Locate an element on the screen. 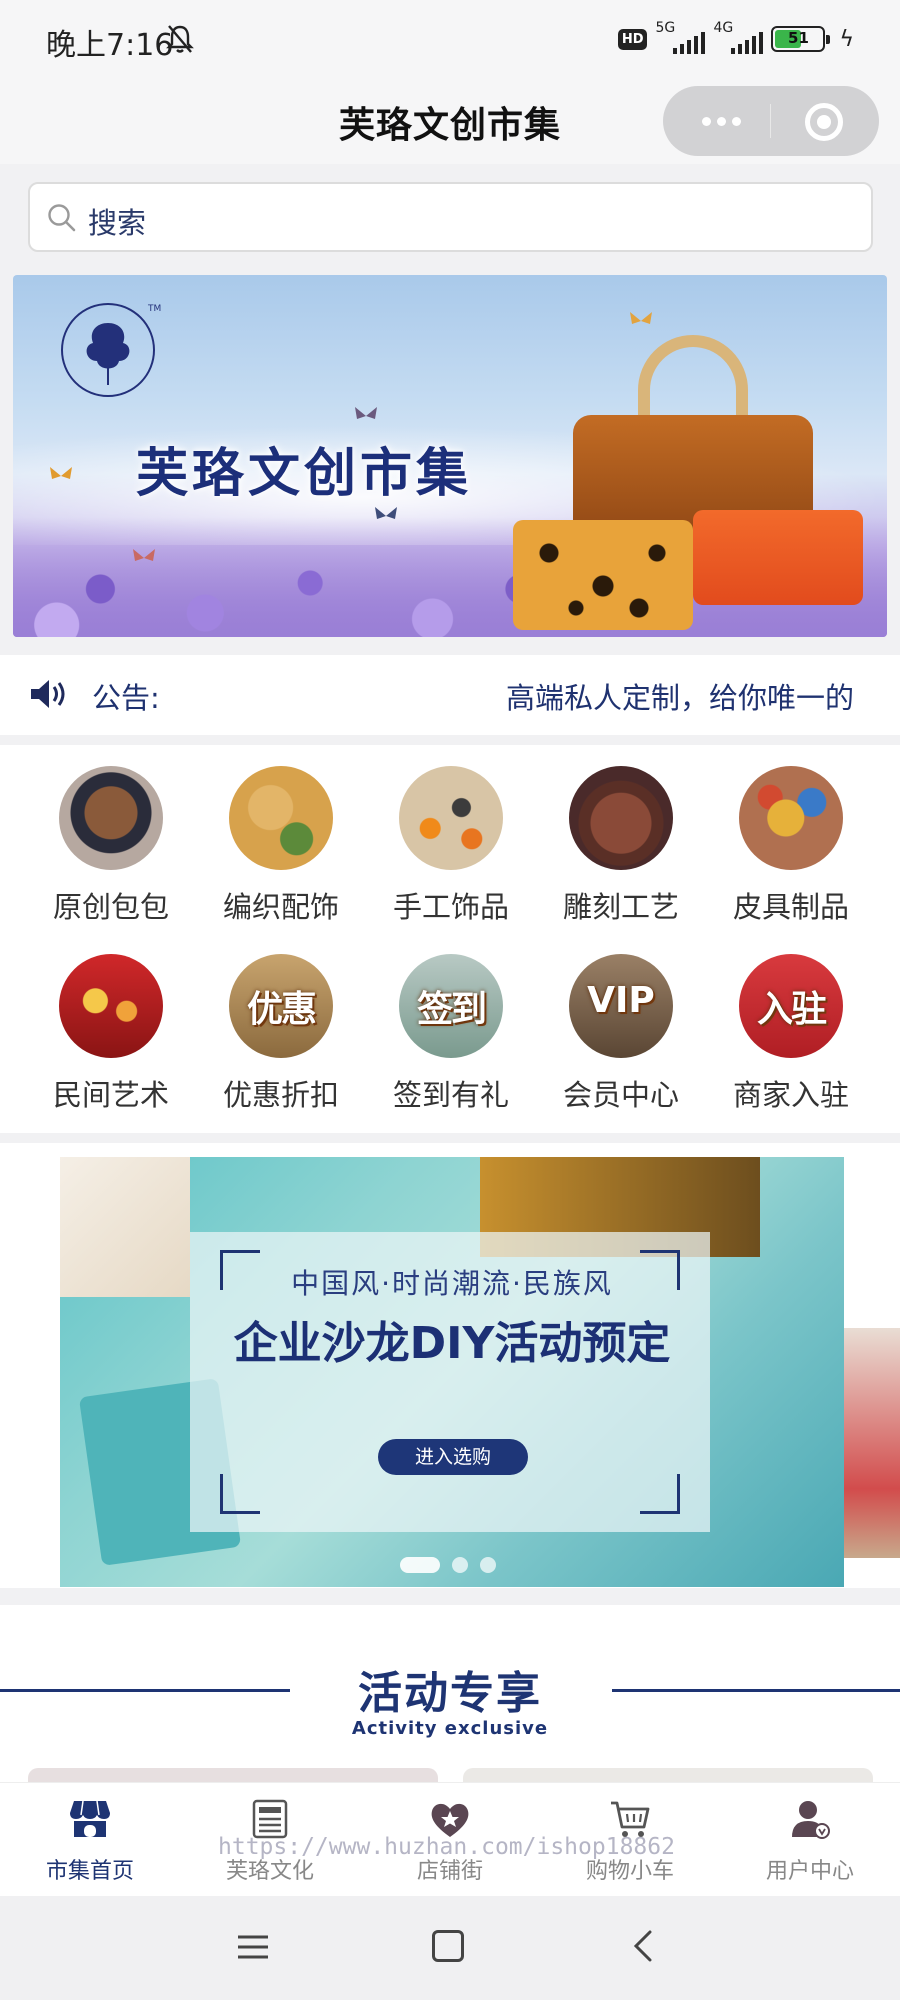  back-icon is located at coordinates (643, 1946).